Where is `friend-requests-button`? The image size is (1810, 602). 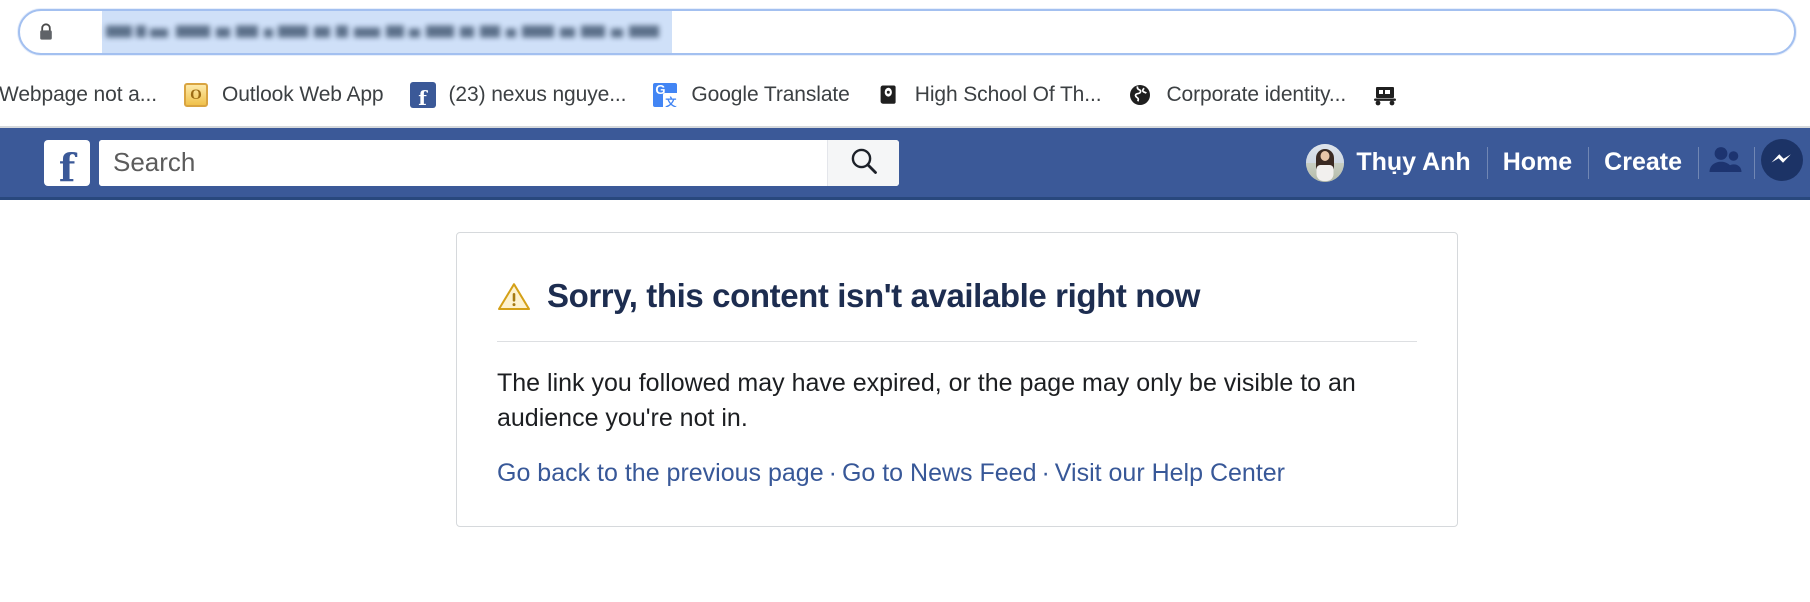
friend-requests-button is located at coordinates (1726, 163).